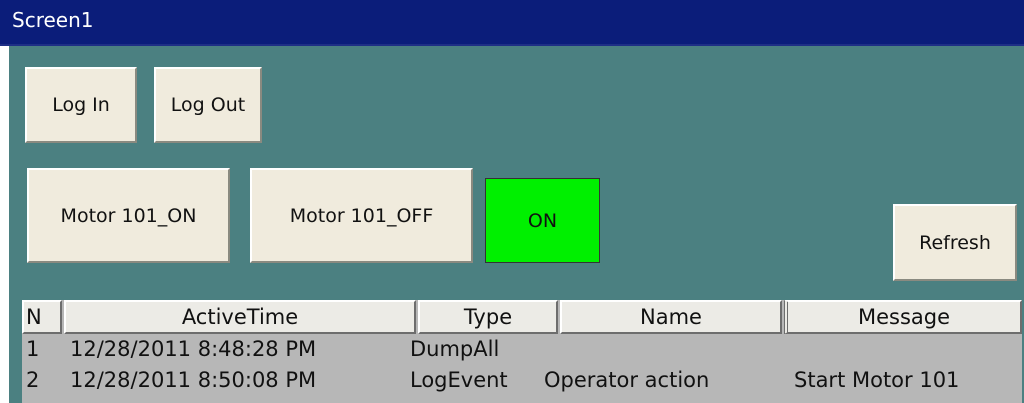 The height and width of the screenshot is (403, 1024). What do you see at coordinates (455, 349) in the screenshot?
I see `cell-type: DumpAll` at bounding box center [455, 349].